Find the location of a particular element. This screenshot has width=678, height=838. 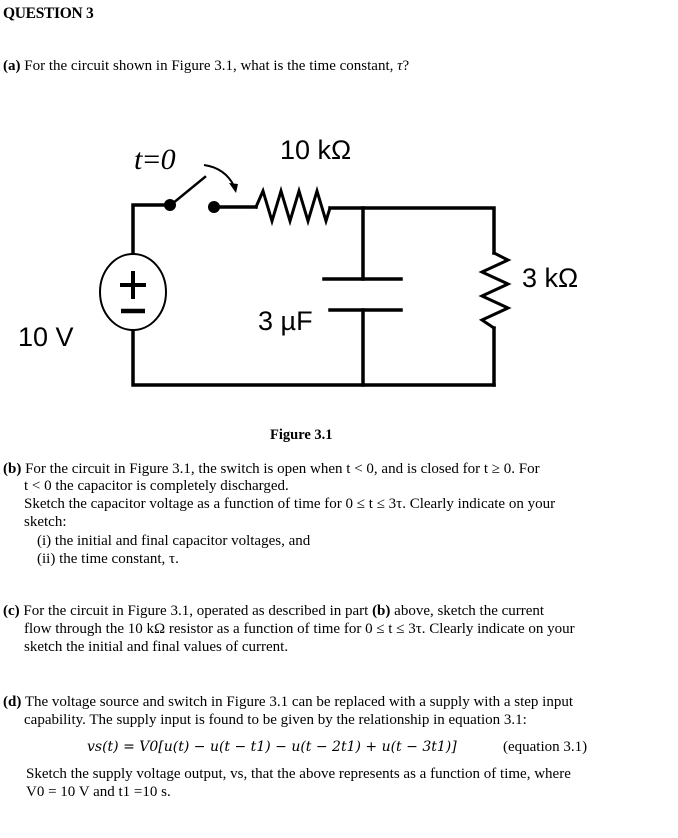

figure-caption: Figure 3.1 is located at coordinates (301, 435).